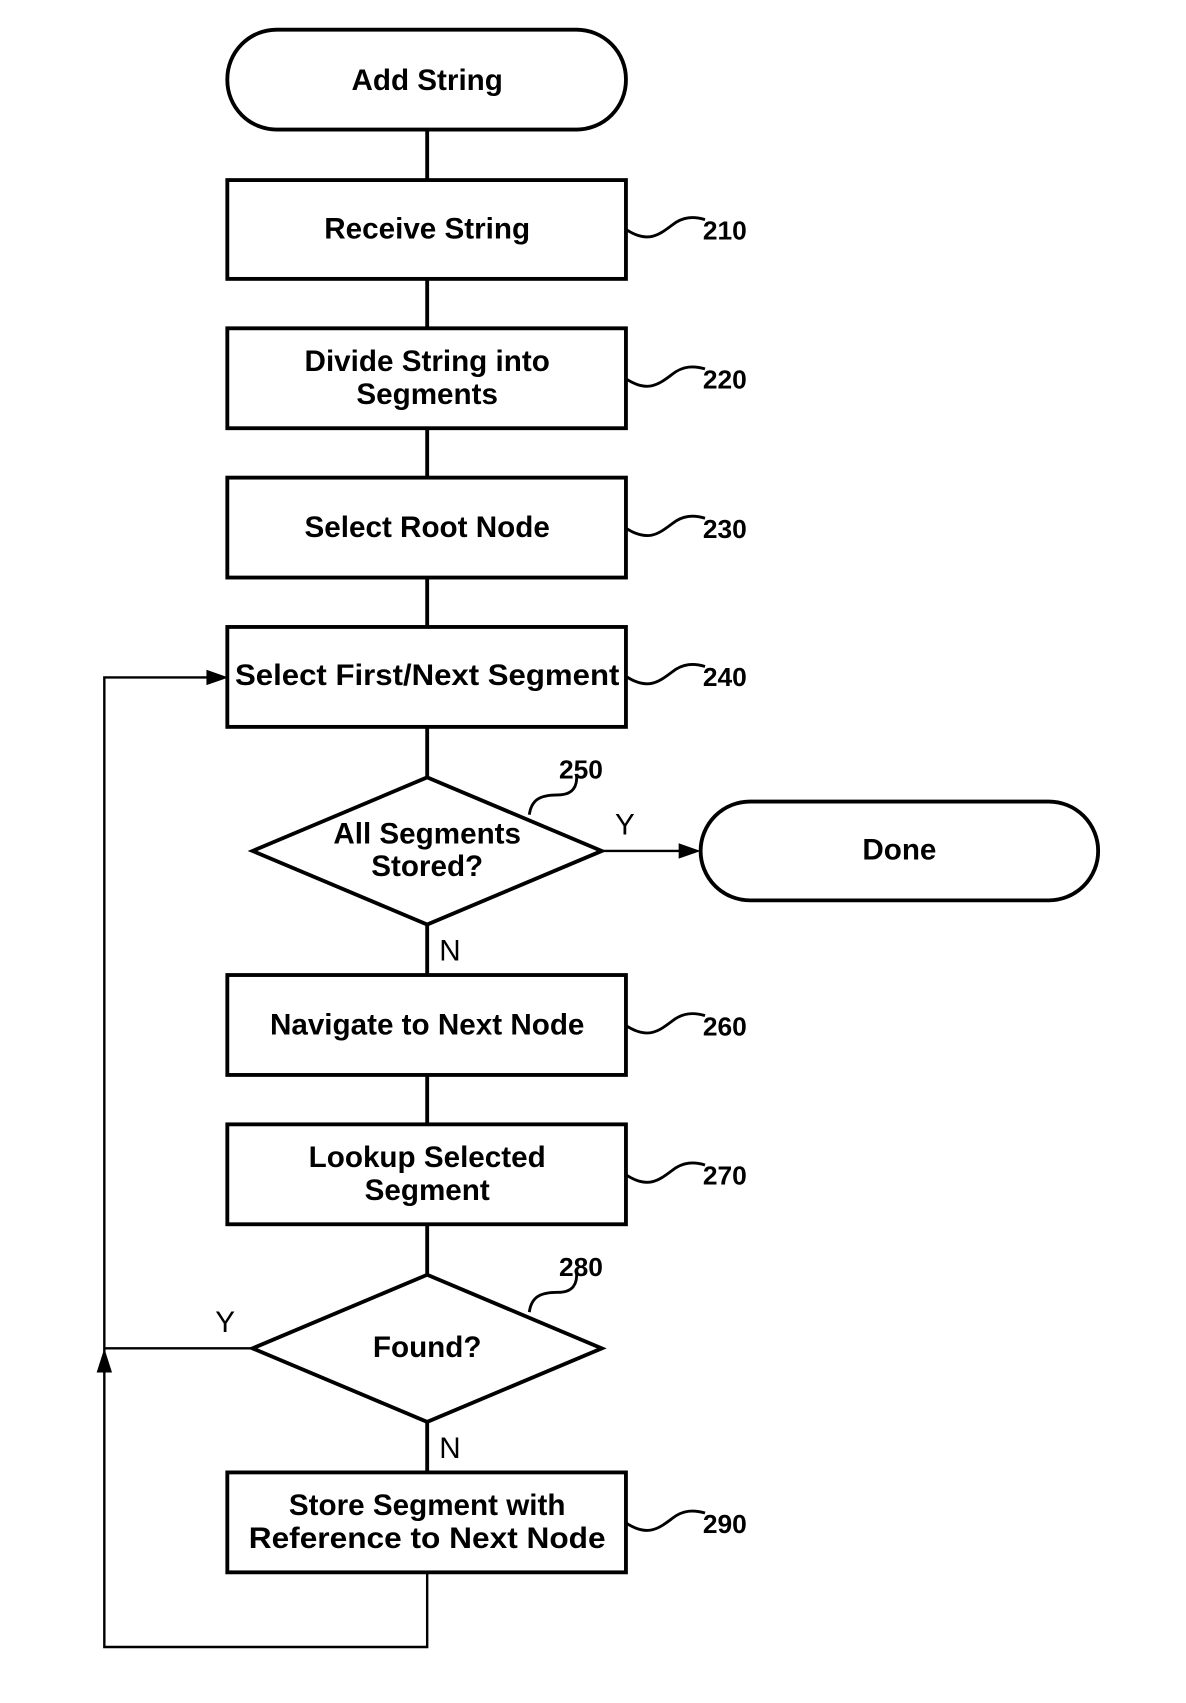 The image size is (1186, 1703). I want to click on label-230: Select Root Node, so click(427, 527).